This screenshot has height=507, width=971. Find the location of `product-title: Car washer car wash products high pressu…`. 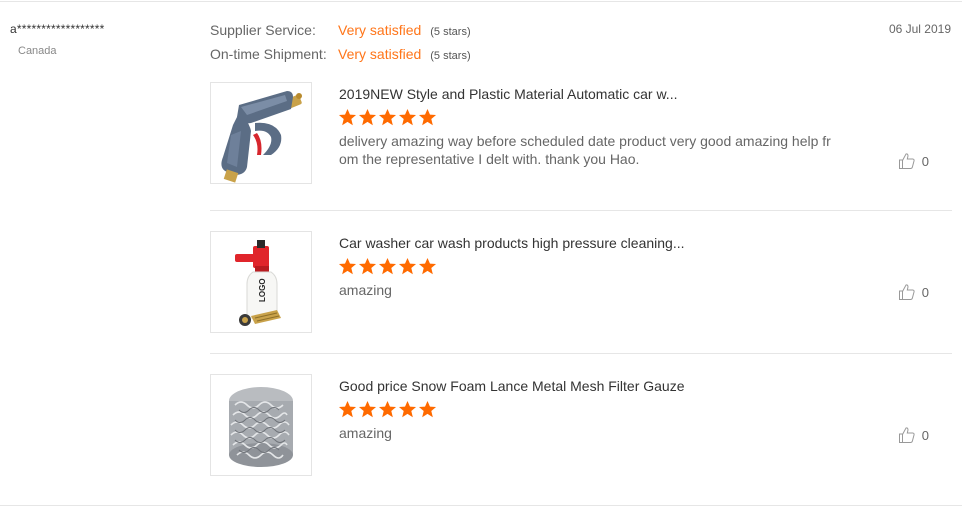

product-title: Car washer car wash products high pressu… is located at coordinates (512, 243).